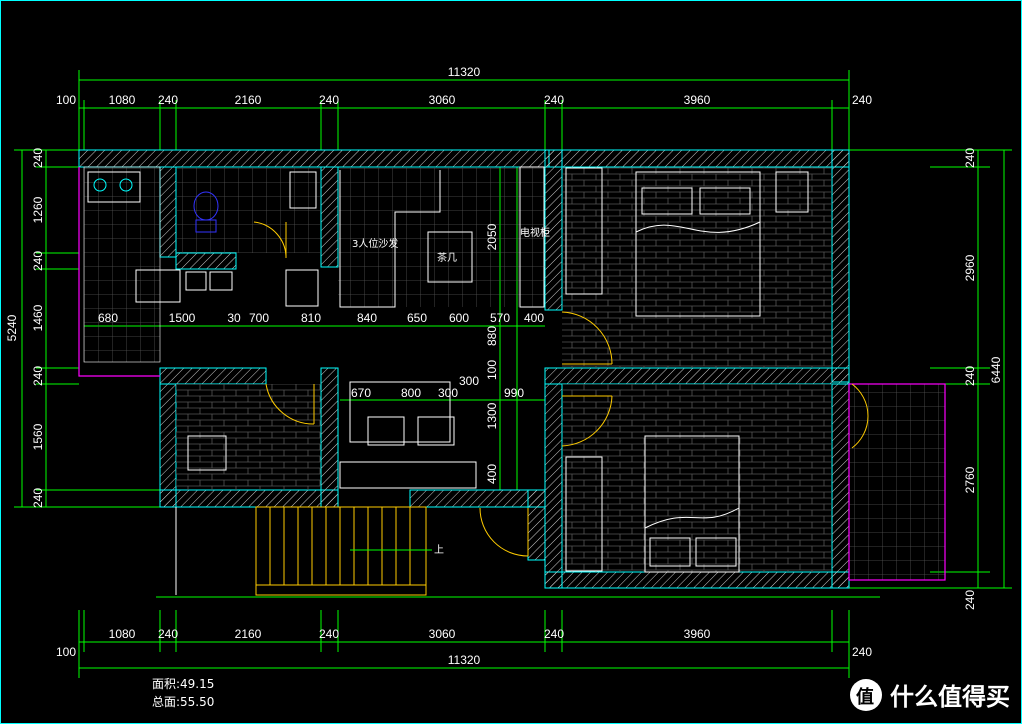 The width and height of the screenshot is (1022, 724). I want to click on total-area-label: 总面:, so click(166, 702).